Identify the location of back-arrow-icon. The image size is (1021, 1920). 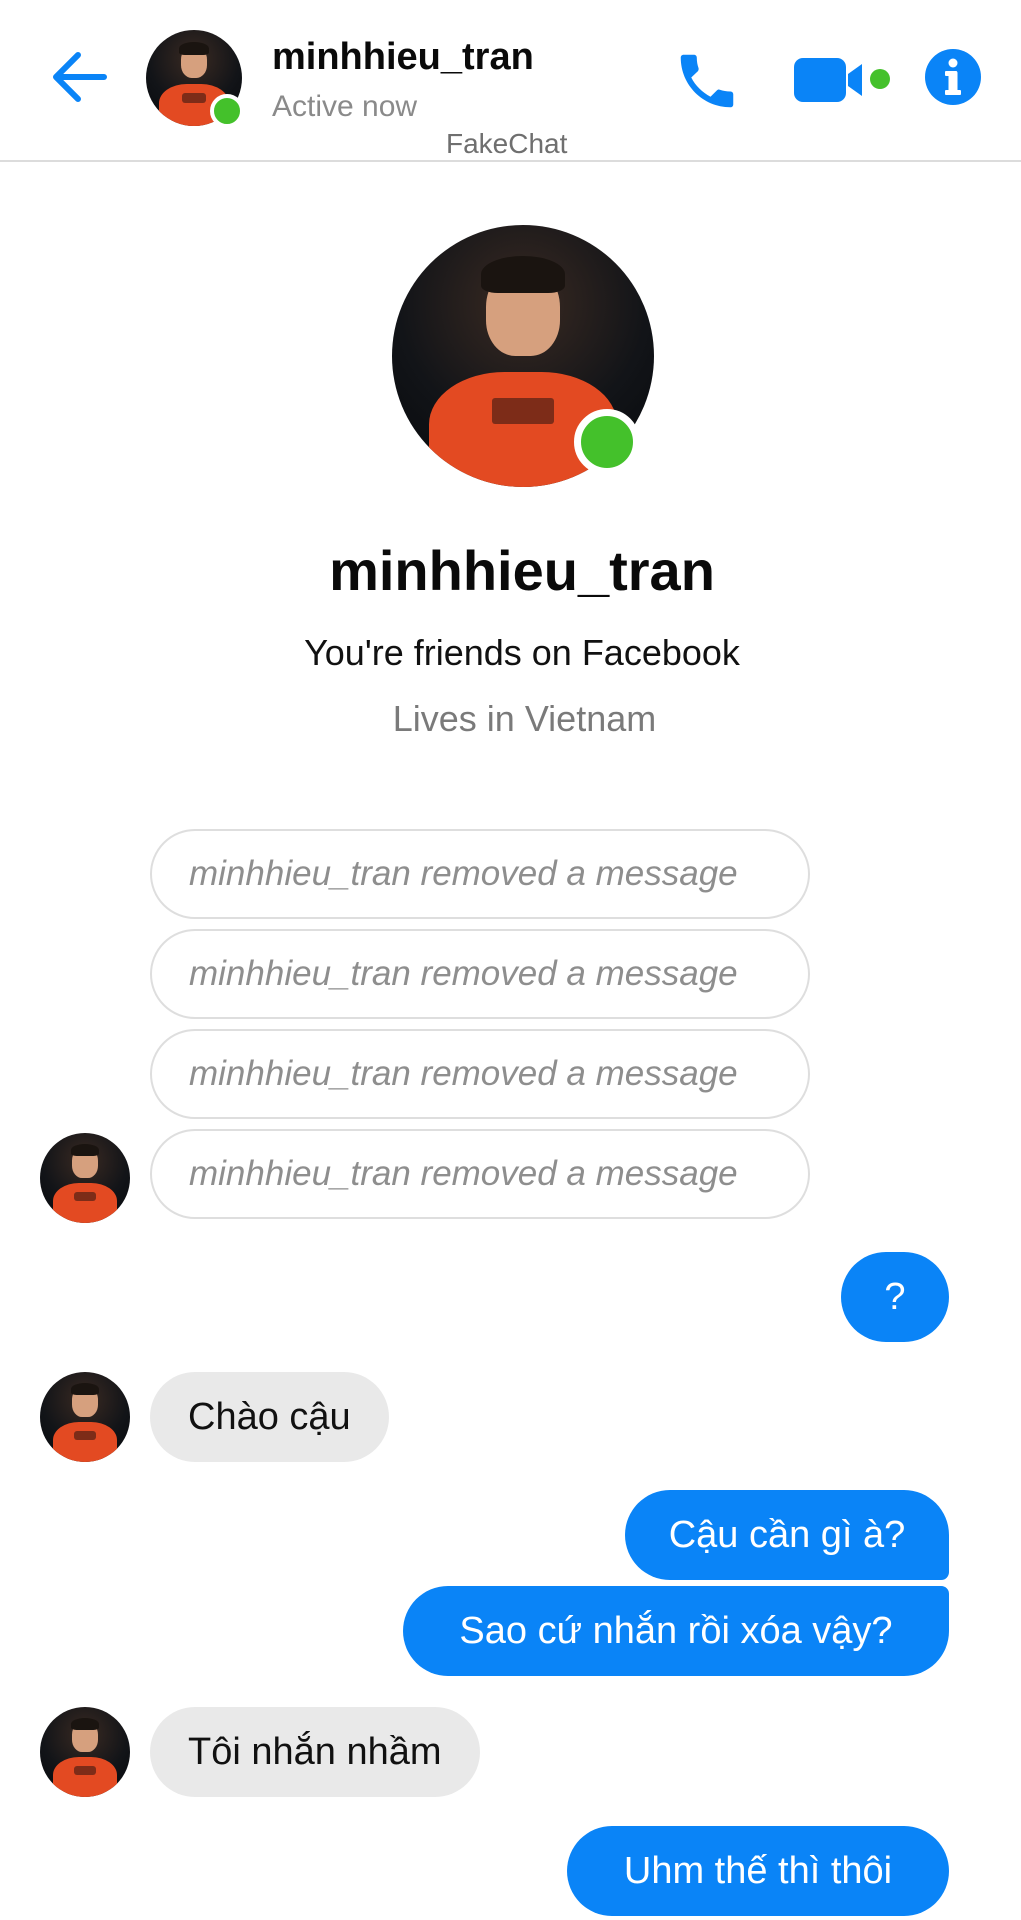
(80, 77).